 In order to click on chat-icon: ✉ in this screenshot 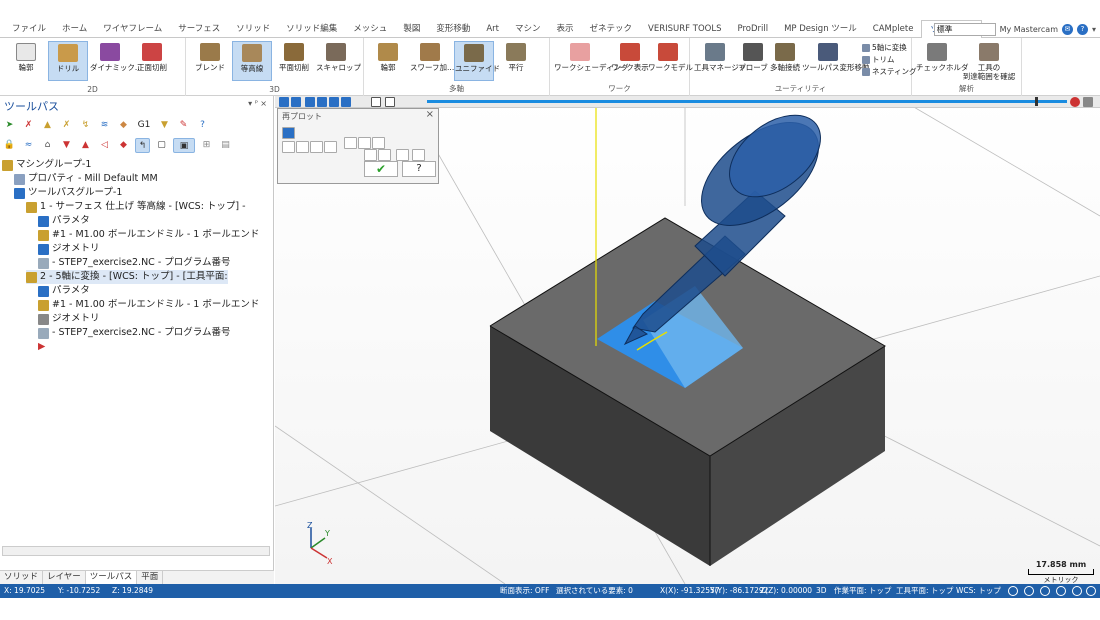, I will do `click(1067, 29)`.